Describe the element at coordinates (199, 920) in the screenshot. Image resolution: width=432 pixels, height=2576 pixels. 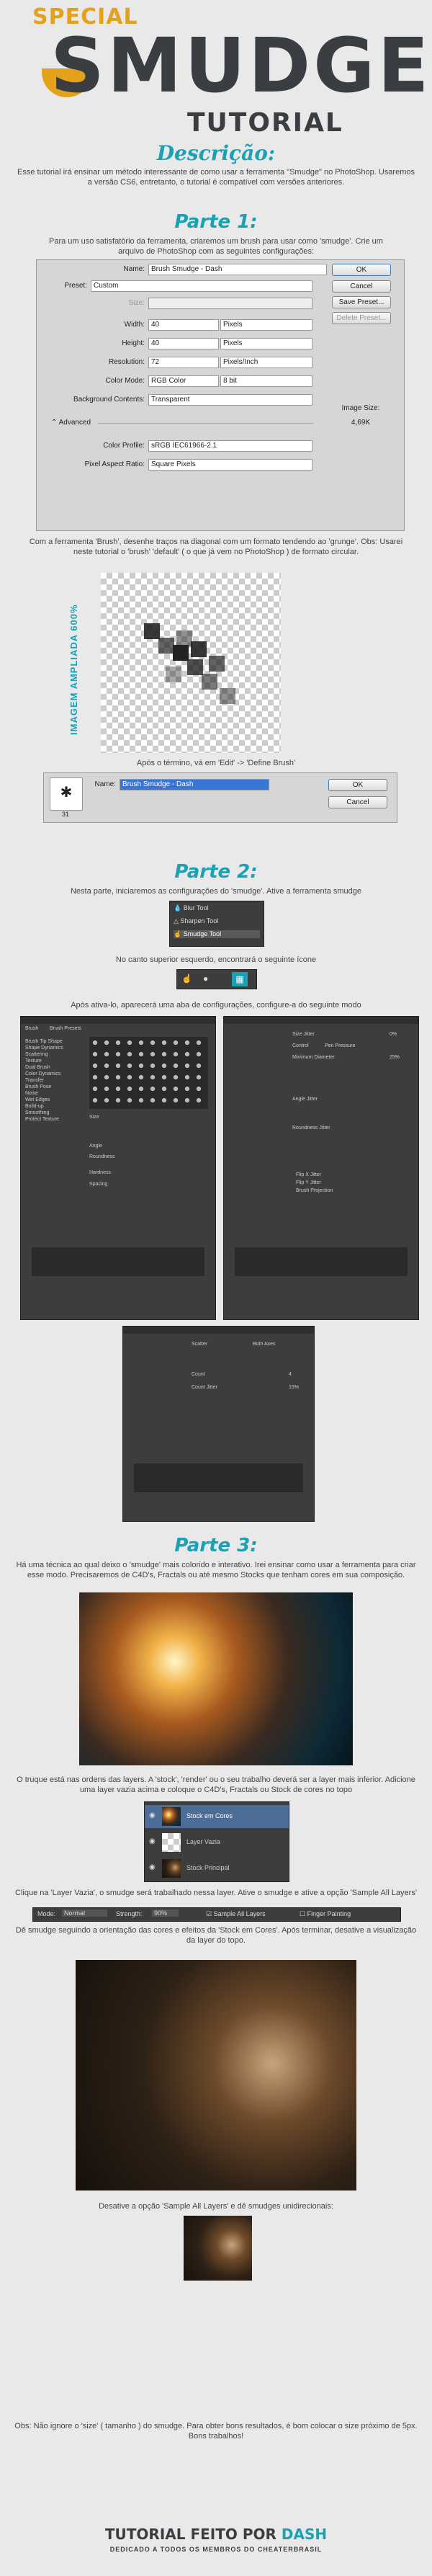
I see `tool-sharpen-label: Sharpen Tool` at that location.